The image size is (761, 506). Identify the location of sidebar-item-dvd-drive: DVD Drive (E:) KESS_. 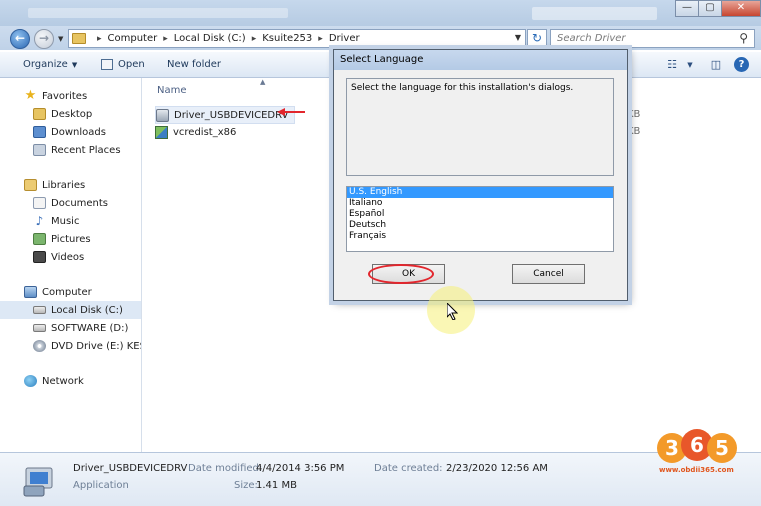
(87, 346).